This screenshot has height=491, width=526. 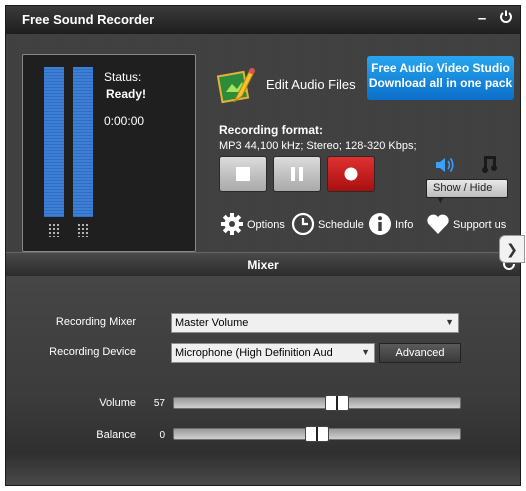 I want to click on mixer-header: Mixer, so click(x=263, y=264).